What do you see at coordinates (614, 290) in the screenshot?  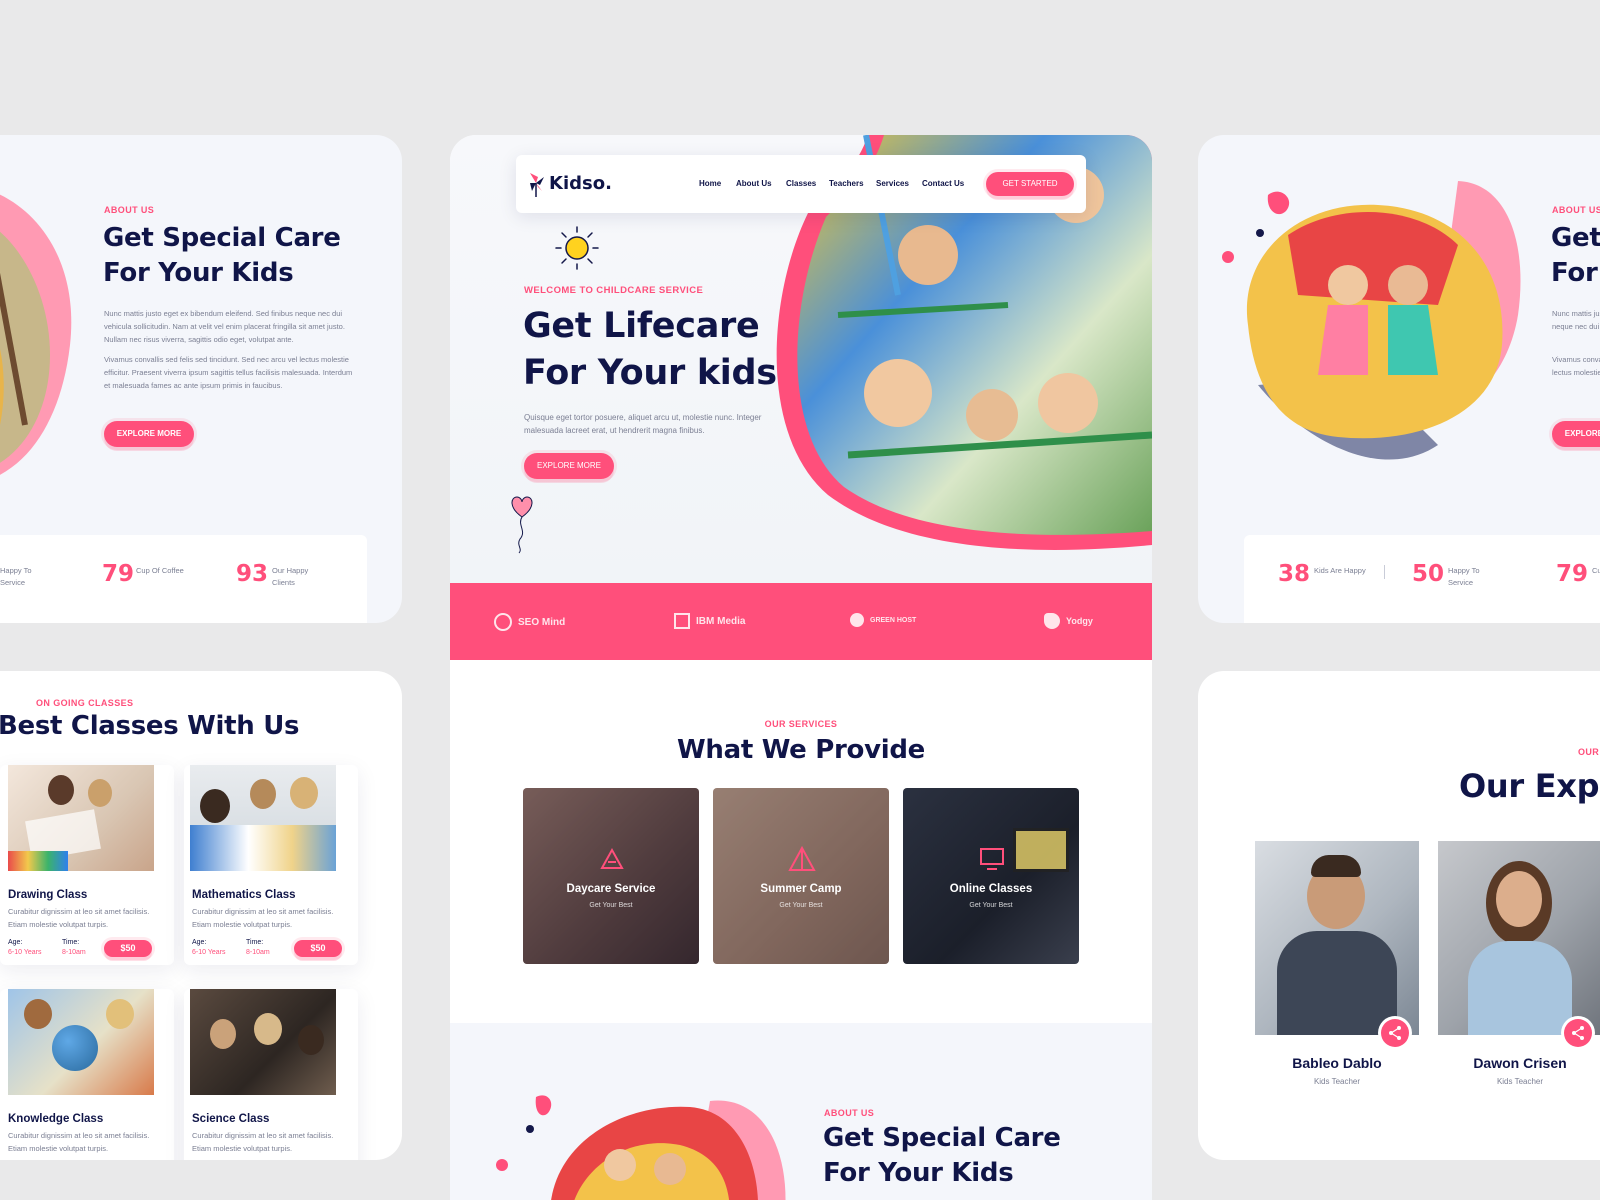 I see `hero-eyebrow: WELCOME TO CHILDCARE SERVICE` at bounding box center [614, 290].